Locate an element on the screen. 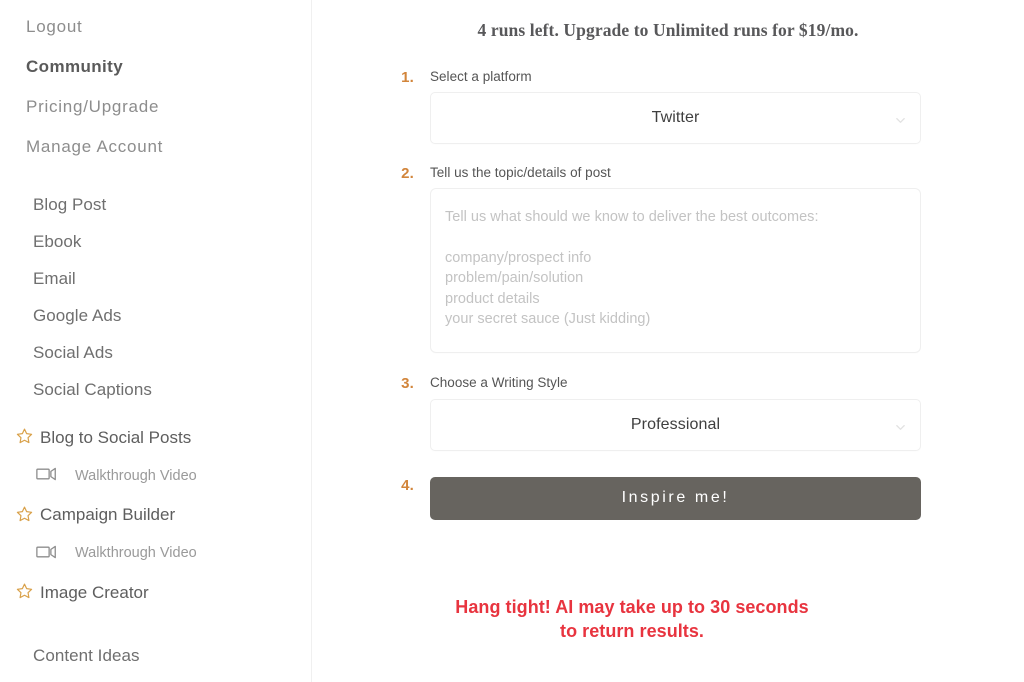 The height and width of the screenshot is (682, 1024). sidebar-item-label: Image Creator is located at coordinates (94, 592).